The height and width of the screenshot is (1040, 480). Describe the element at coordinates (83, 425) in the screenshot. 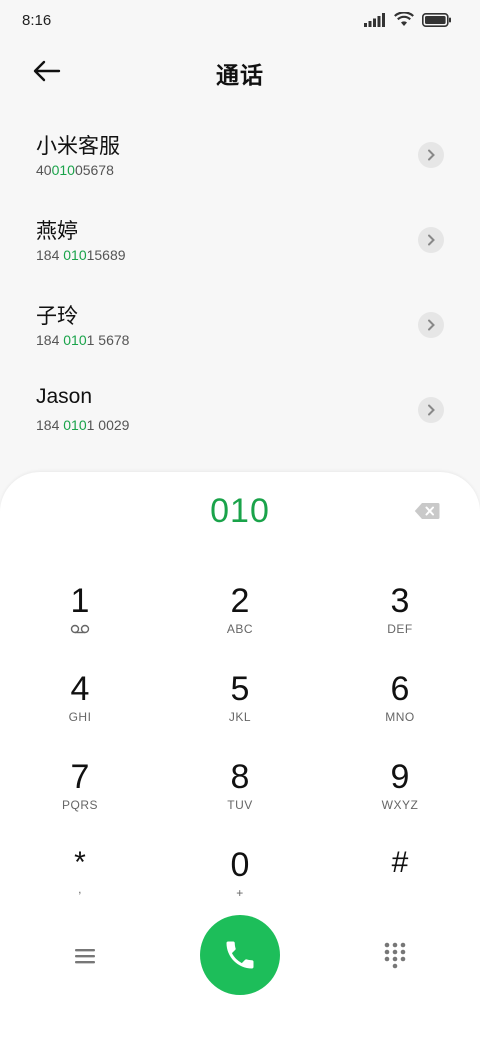

I see `contact-number: 184 0101 0029` at that location.